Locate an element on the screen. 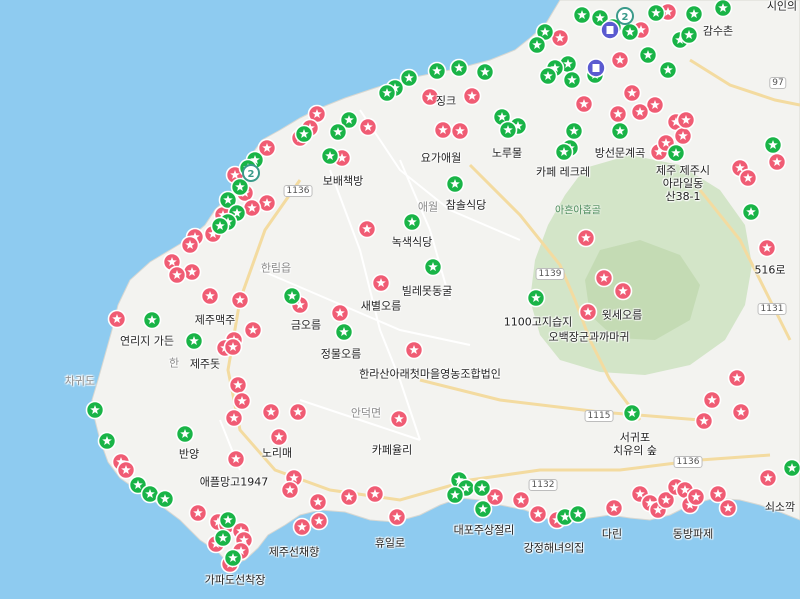 The width and height of the screenshot is (800, 599). place-label: 제주맥주 is located at coordinates (215, 319).